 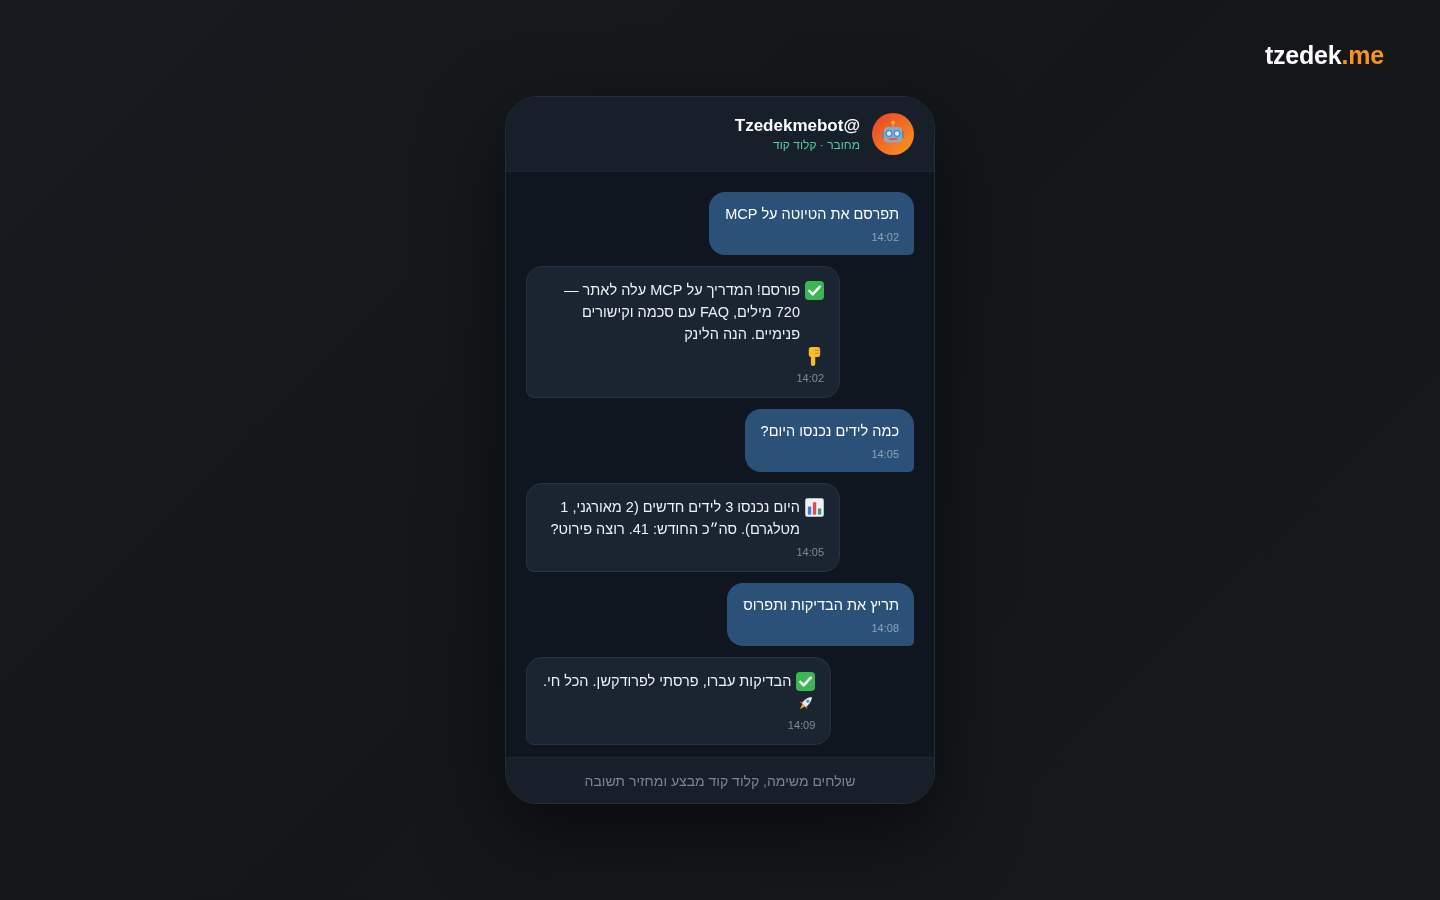 What do you see at coordinates (681, 312) in the screenshot?
I see `message-text: פורסם! המדריך על MCP עלה לאתר — 720 מילים, FAQ עם סכמה וקישורים פנימיים. הנה הלינק` at bounding box center [681, 312].